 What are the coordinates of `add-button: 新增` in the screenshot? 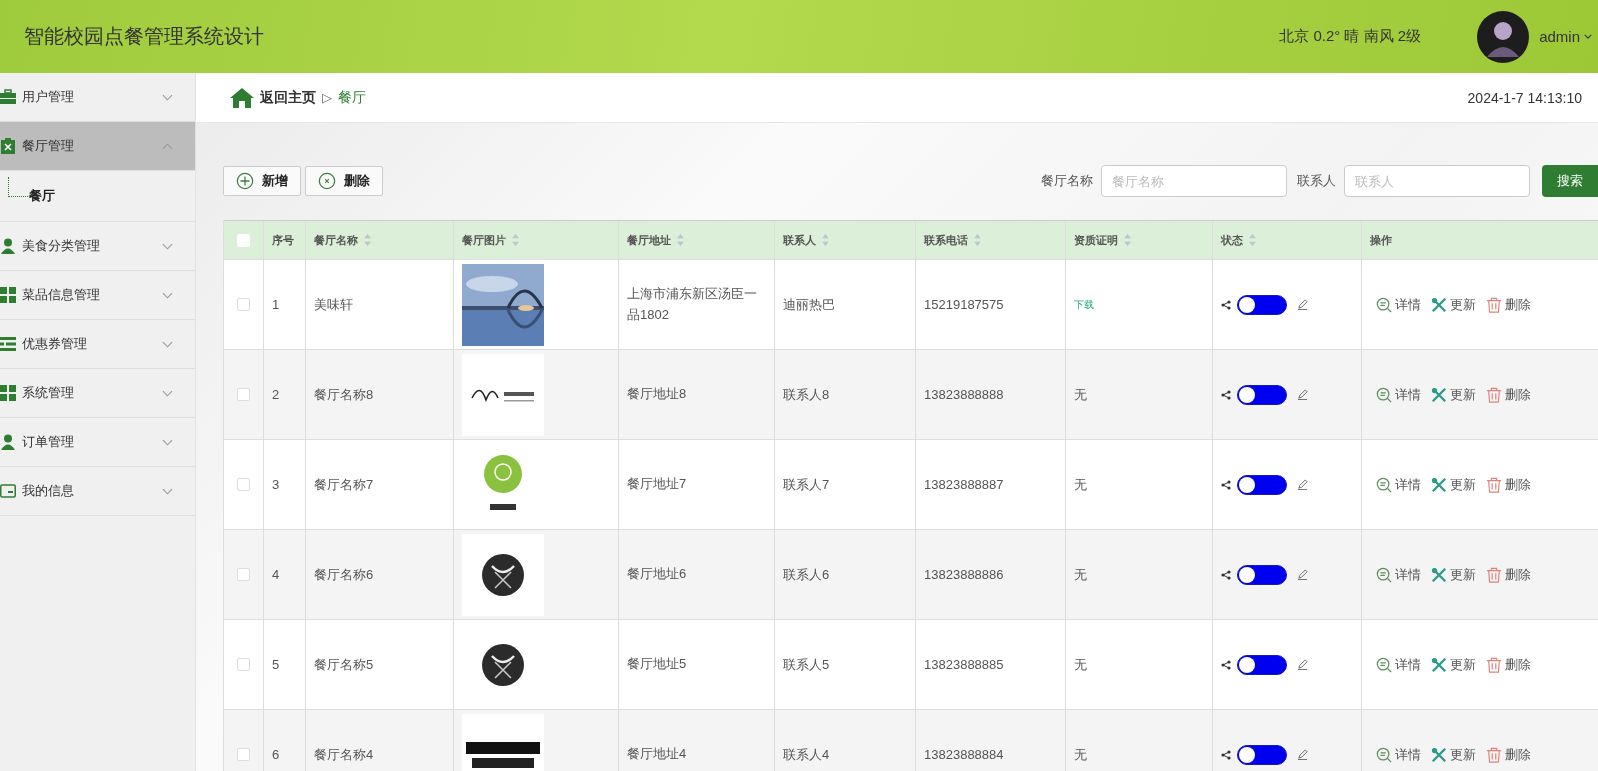 It's located at (262, 181).